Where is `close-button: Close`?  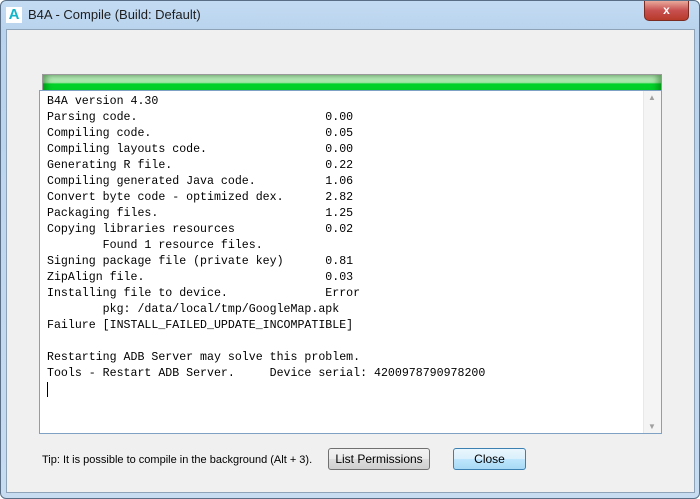
close-button: Close is located at coordinates (489, 459).